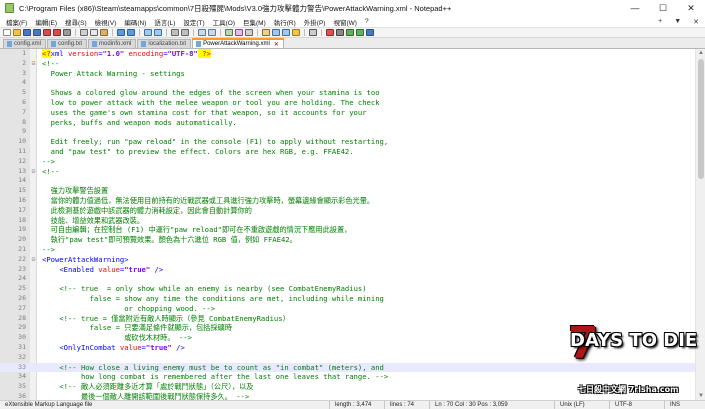  What do you see at coordinates (352, 83) in the screenshot?
I see `code-line: 4` at bounding box center [352, 83].